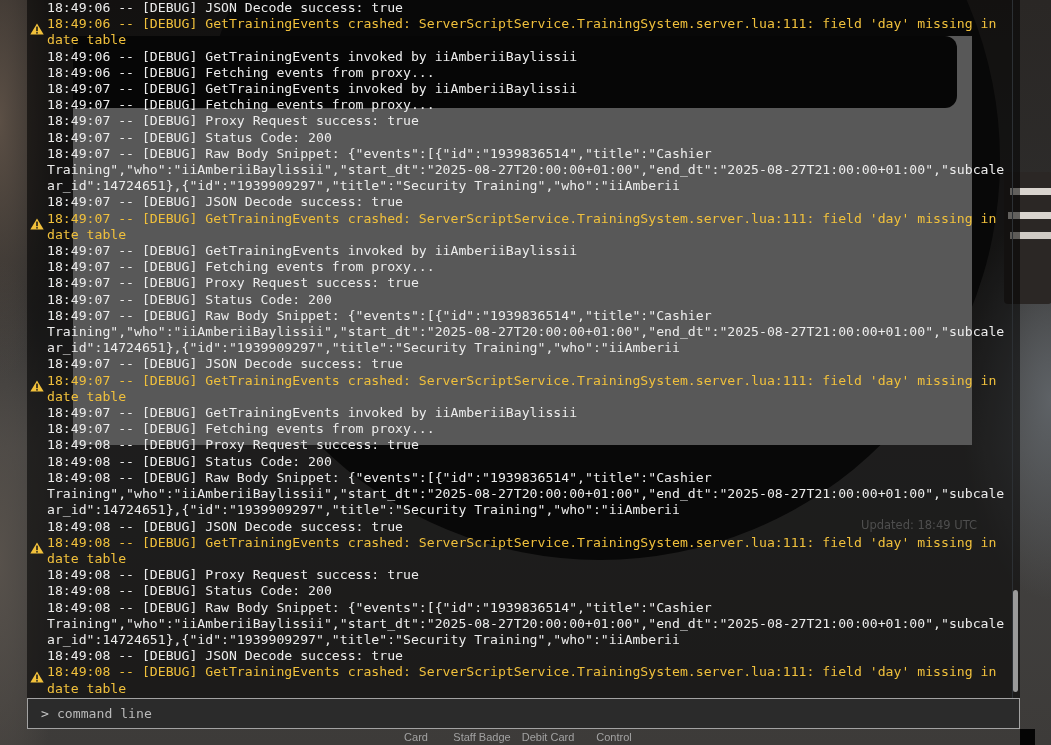 The image size is (1051, 745). What do you see at coordinates (548, 737) in the screenshot?
I see `hotbar-label: Debit Card` at bounding box center [548, 737].